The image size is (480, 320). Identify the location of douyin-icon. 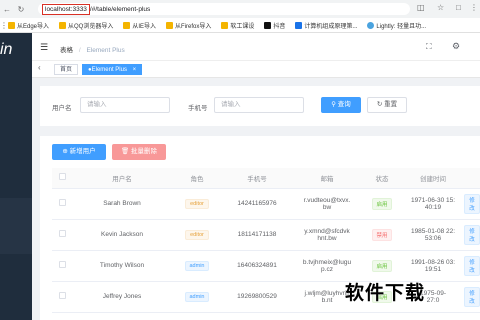
(268, 25).